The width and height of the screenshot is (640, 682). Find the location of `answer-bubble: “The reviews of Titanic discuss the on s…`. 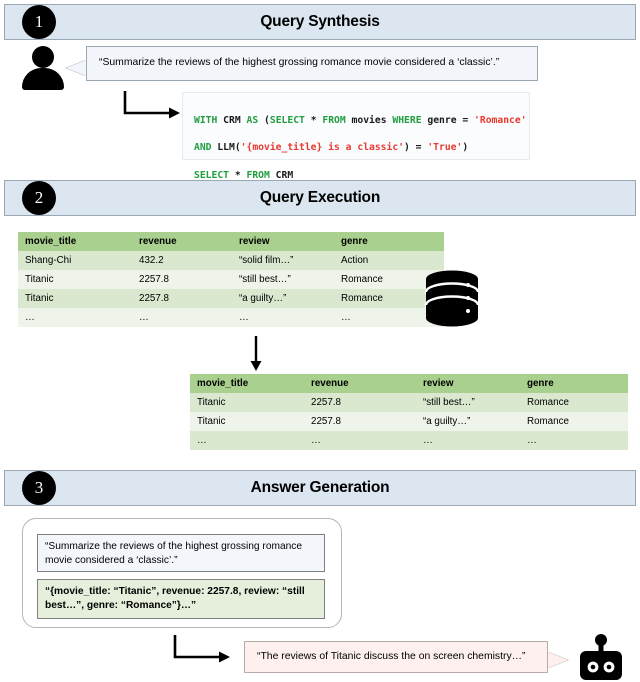

answer-bubble: “The reviews of Titanic discuss the on s… is located at coordinates (396, 657).